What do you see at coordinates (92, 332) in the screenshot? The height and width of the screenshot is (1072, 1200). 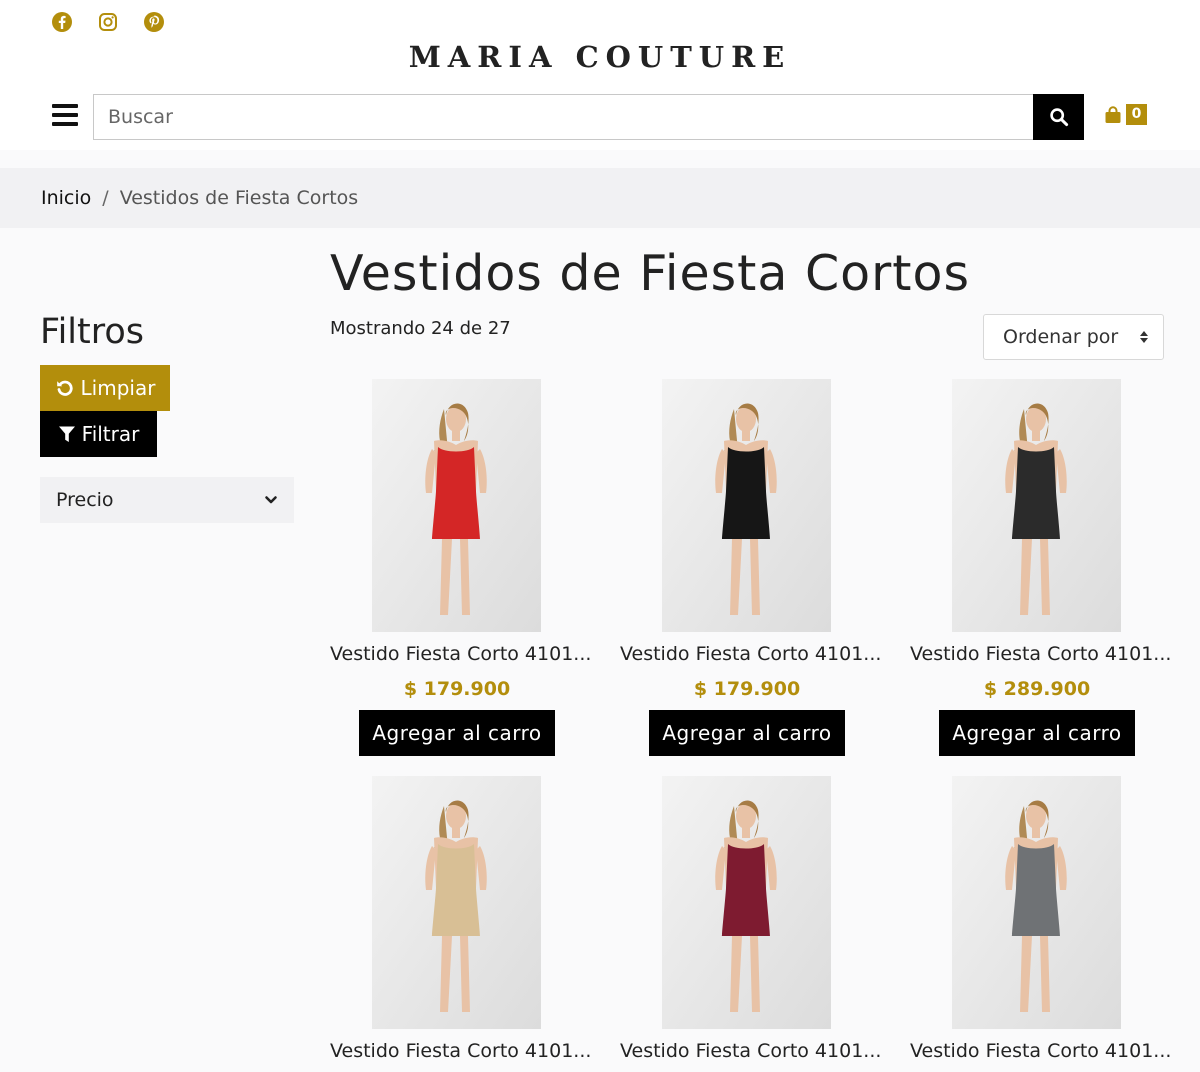 I see `filters-title: Filtros` at bounding box center [92, 332].